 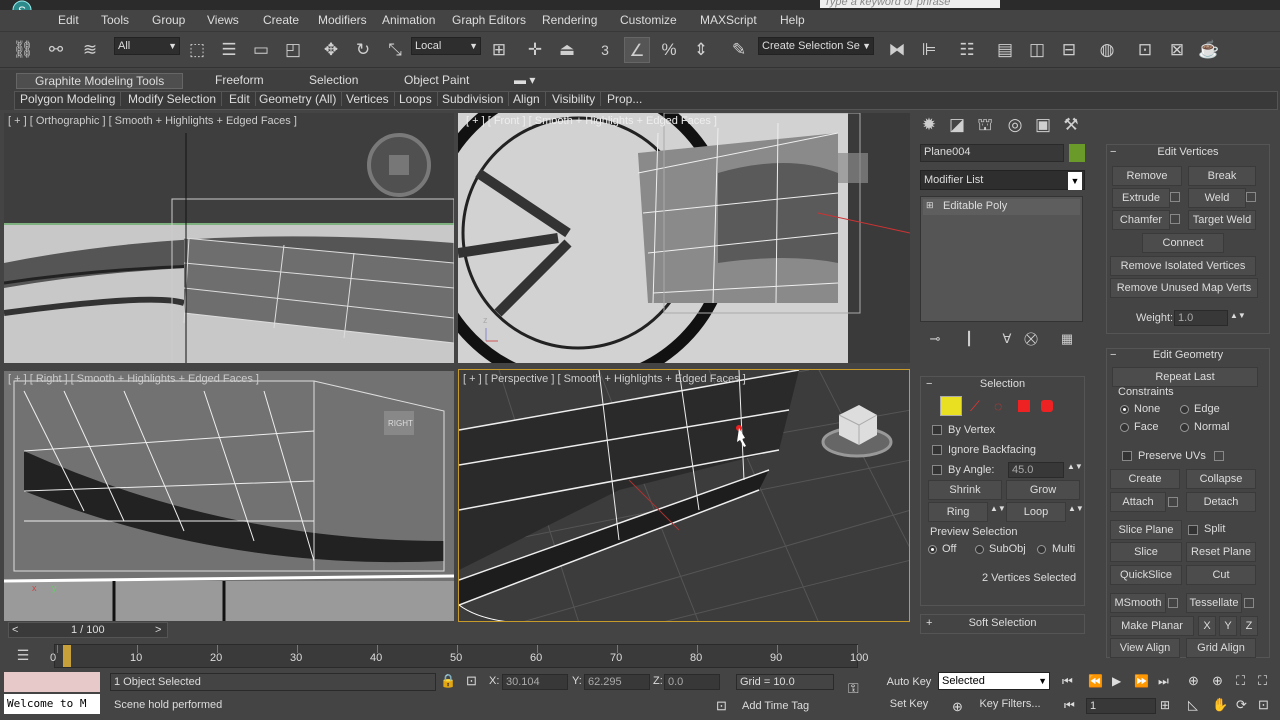 What do you see at coordinates (1221, 552) in the screenshot?
I see `reset-plane-button: Reset Plane` at bounding box center [1221, 552].